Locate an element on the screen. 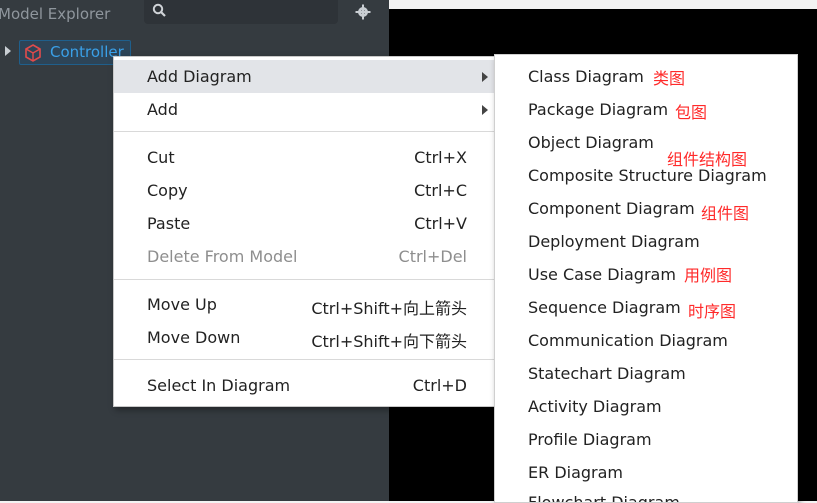 The image size is (817, 503). menu-item-select-in-diagram: Select In Diagram Ctrl+D is located at coordinates (304, 385).